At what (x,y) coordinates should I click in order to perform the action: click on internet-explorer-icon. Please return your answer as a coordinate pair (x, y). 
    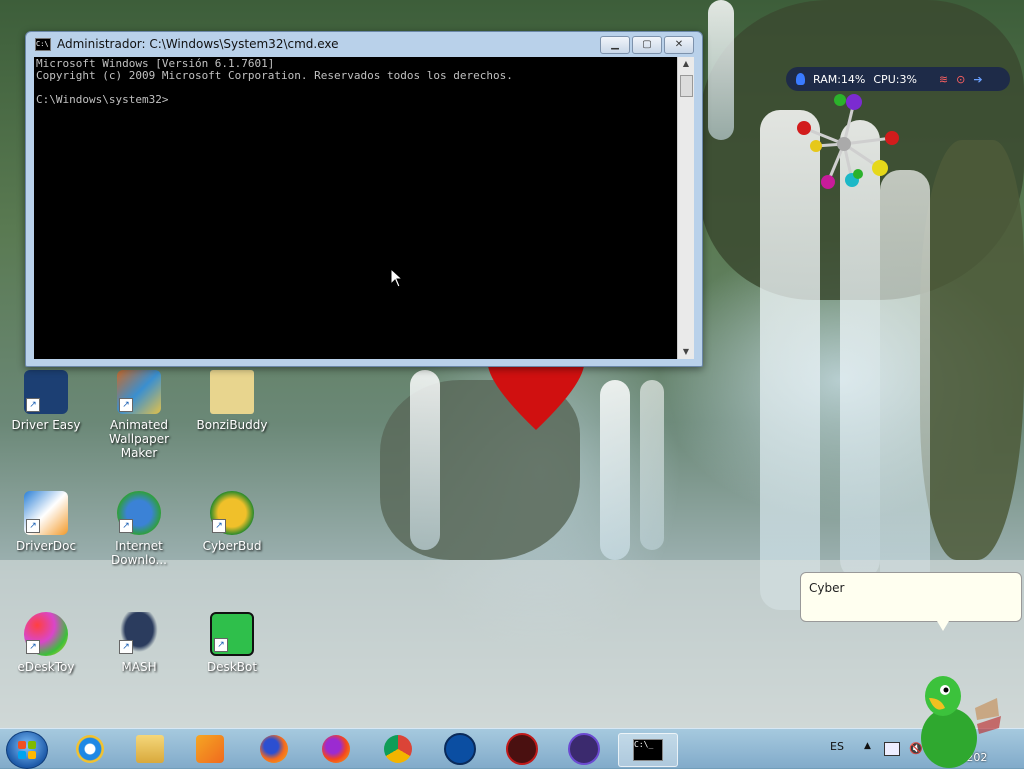
    Looking at the image, I should click on (90, 749).